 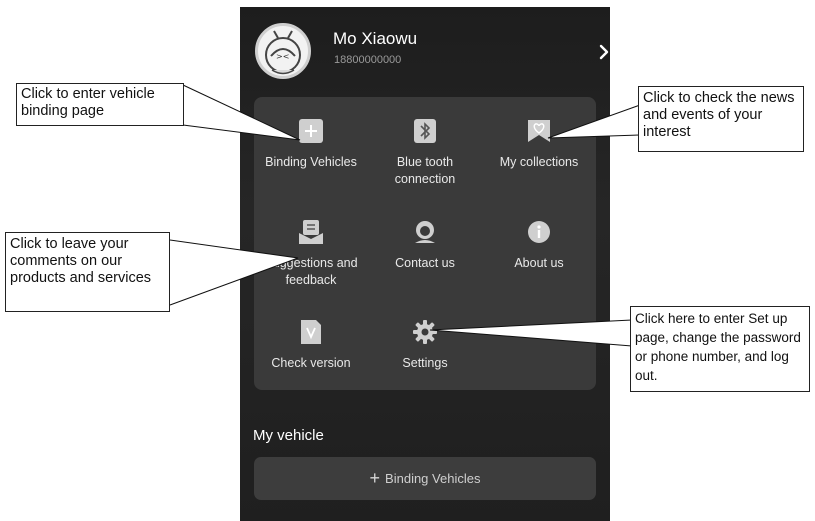 I want to click on user-name: Mo Xiaowu, so click(x=375, y=38).